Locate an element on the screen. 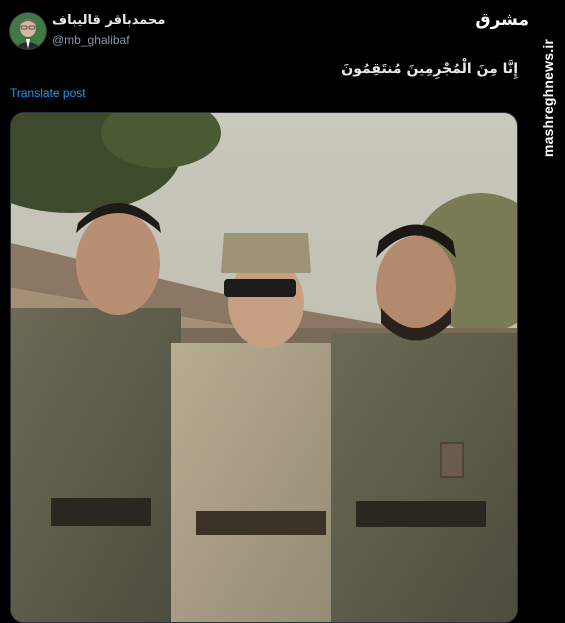 The height and width of the screenshot is (623, 565). avatar is located at coordinates (28, 31).